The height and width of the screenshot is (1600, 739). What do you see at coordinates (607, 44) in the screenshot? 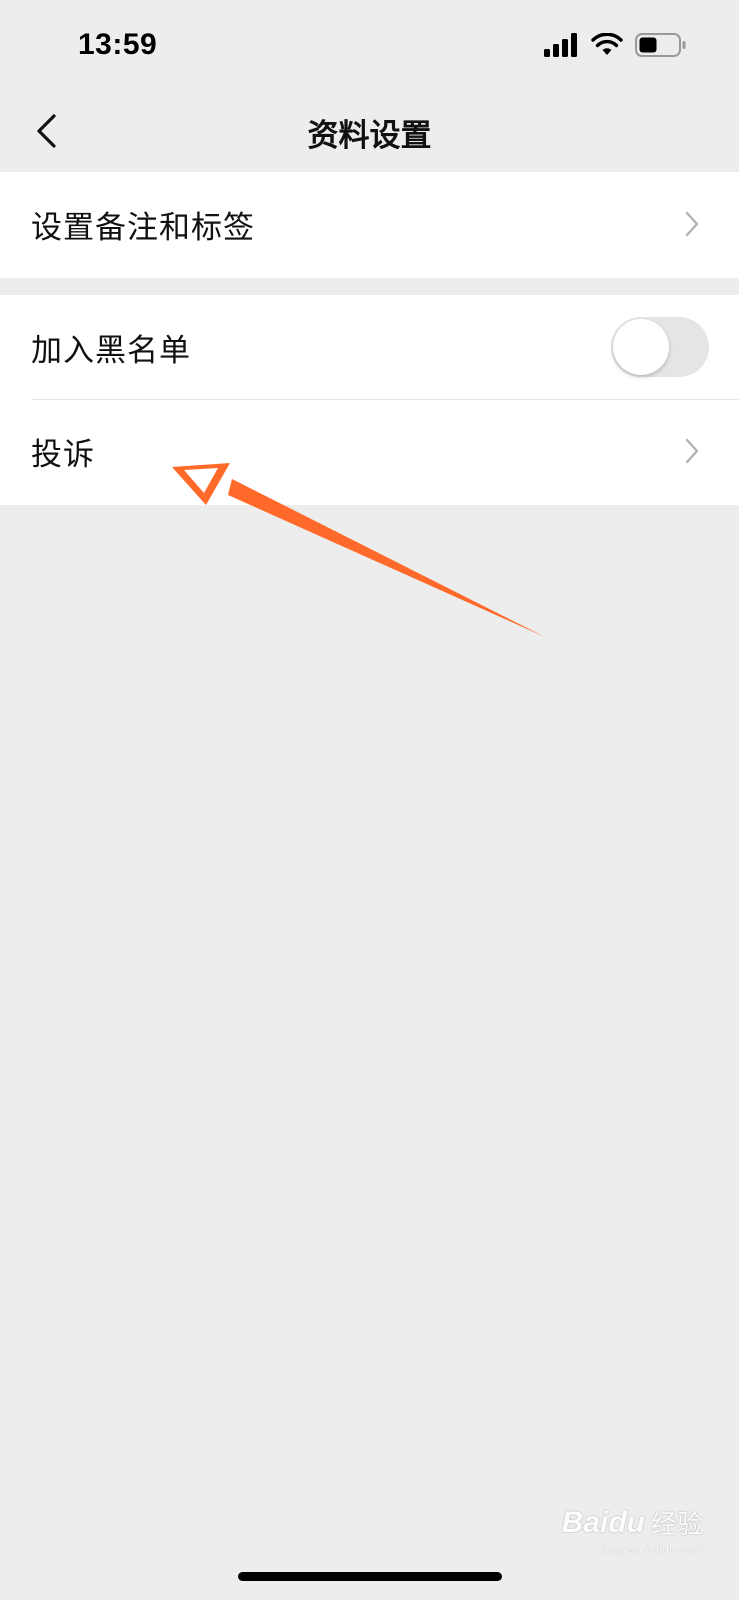
I see `wifi-icon` at bounding box center [607, 44].